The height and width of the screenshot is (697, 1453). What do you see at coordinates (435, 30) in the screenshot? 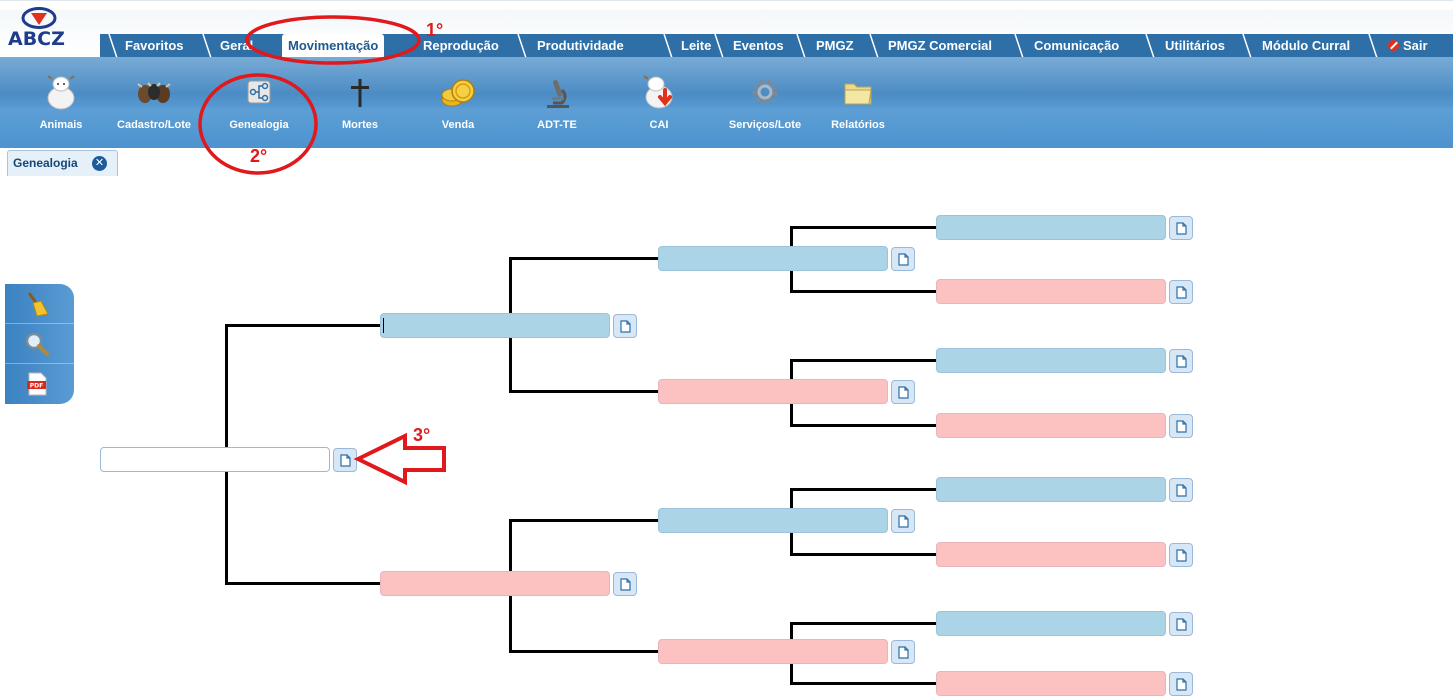
I see `annotation-label-1: 1°` at bounding box center [435, 30].